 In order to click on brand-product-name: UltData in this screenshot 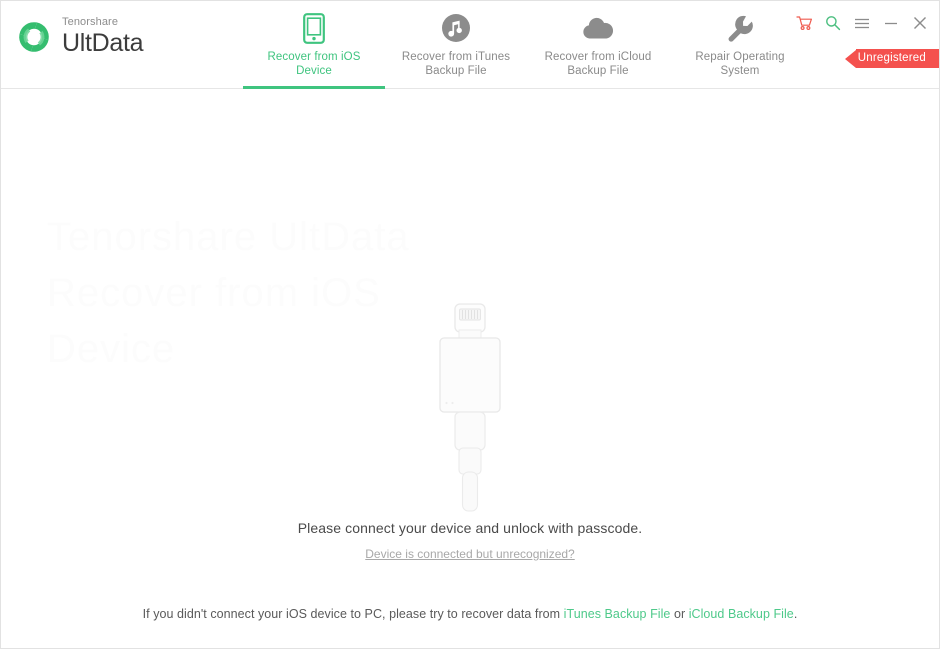, I will do `click(103, 43)`.